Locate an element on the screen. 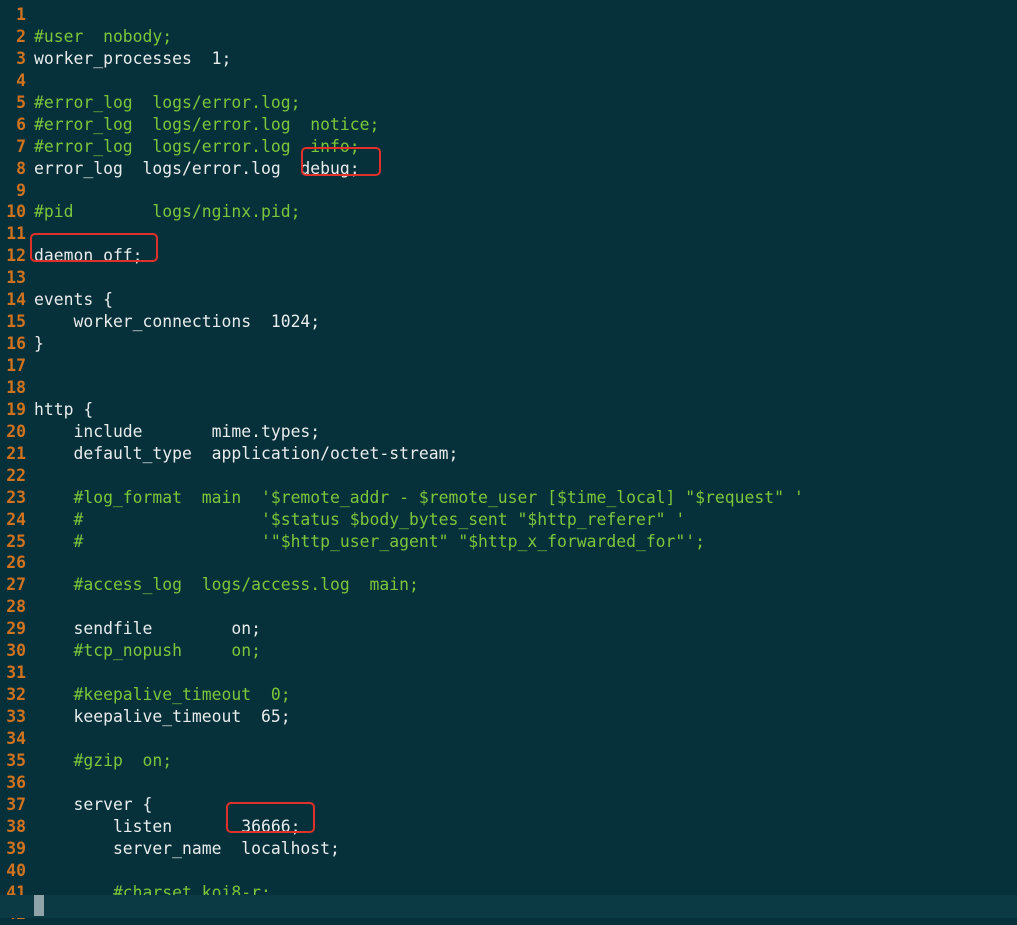  code-line: 16} is located at coordinates (508, 344).